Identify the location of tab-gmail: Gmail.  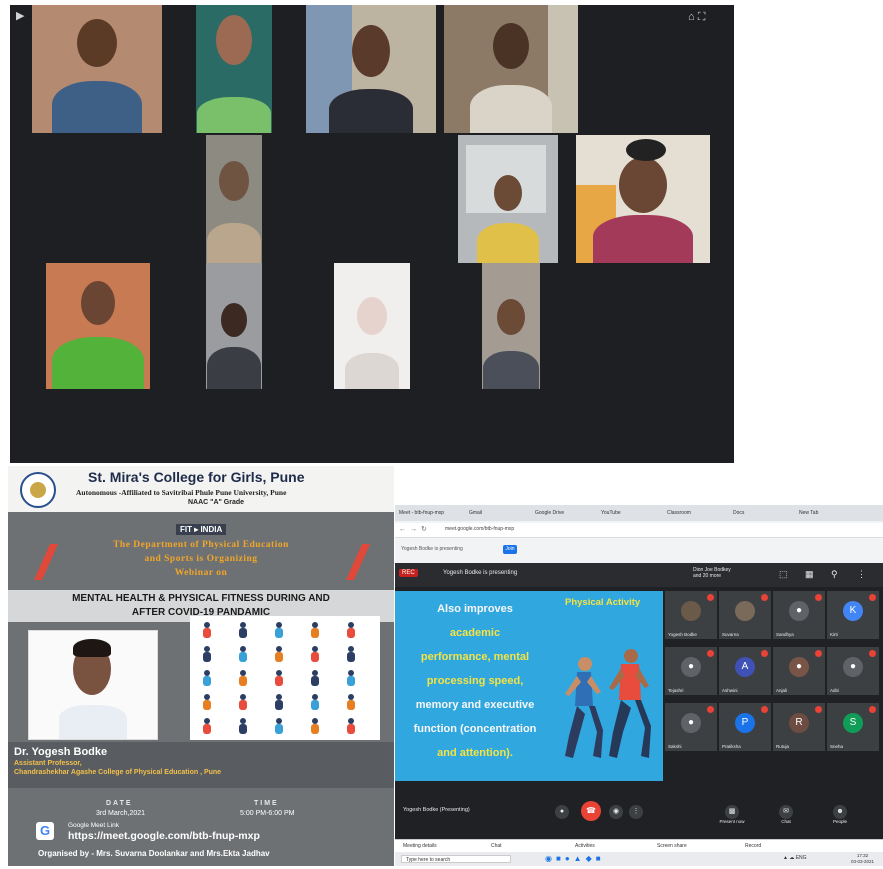
(475, 513).